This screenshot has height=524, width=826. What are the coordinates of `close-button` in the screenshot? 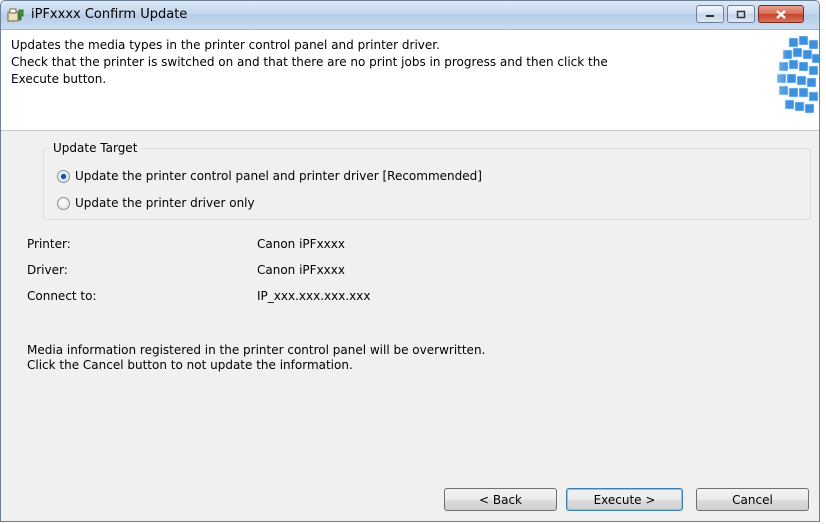 It's located at (781, 14).